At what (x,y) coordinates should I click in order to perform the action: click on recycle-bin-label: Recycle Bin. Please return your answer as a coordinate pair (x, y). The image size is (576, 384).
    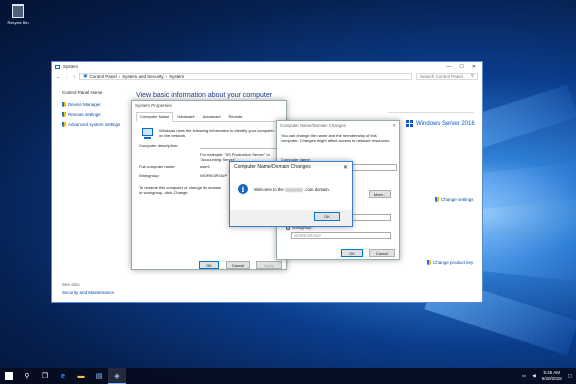
    Looking at the image, I should click on (18, 22).